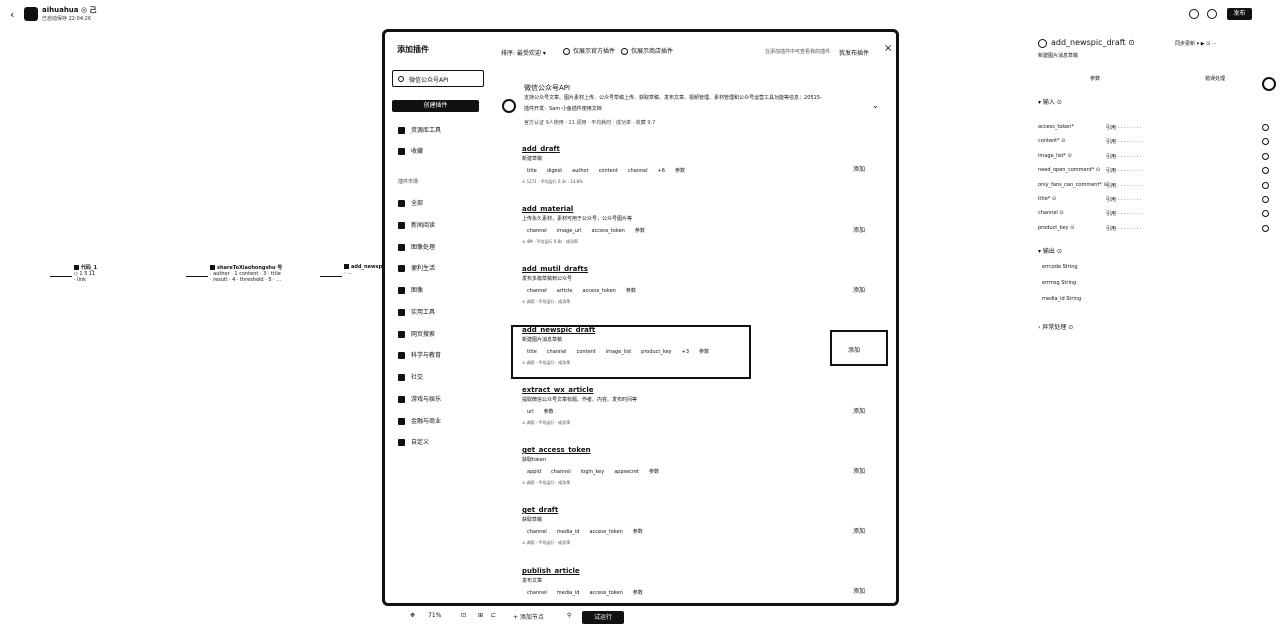  What do you see at coordinates (413, 441) in the screenshot?
I see `category-custom: 自定义` at bounding box center [413, 441].